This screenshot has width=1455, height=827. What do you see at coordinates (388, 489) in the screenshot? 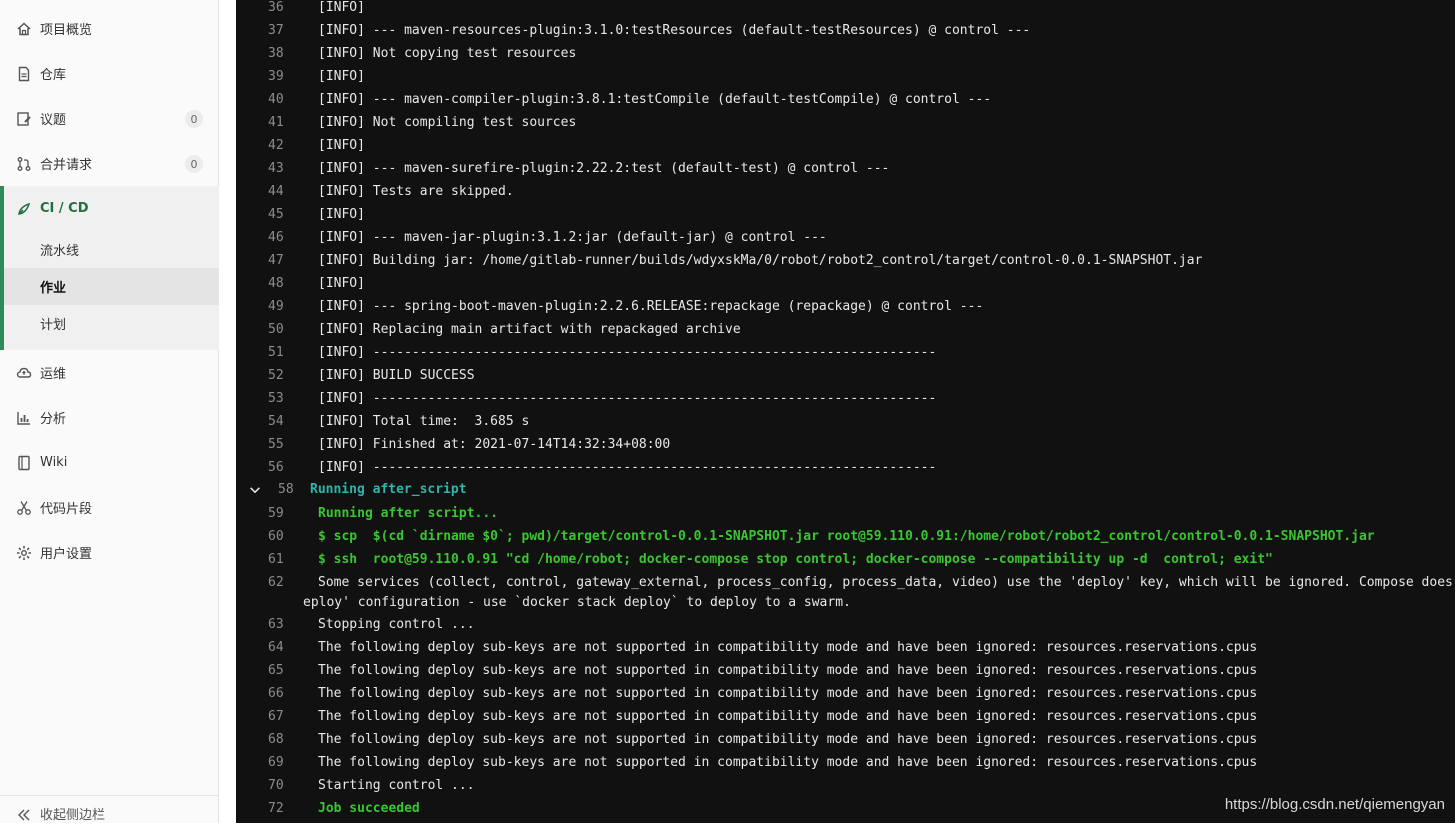
I see `section-title: Running after_script` at bounding box center [388, 489].